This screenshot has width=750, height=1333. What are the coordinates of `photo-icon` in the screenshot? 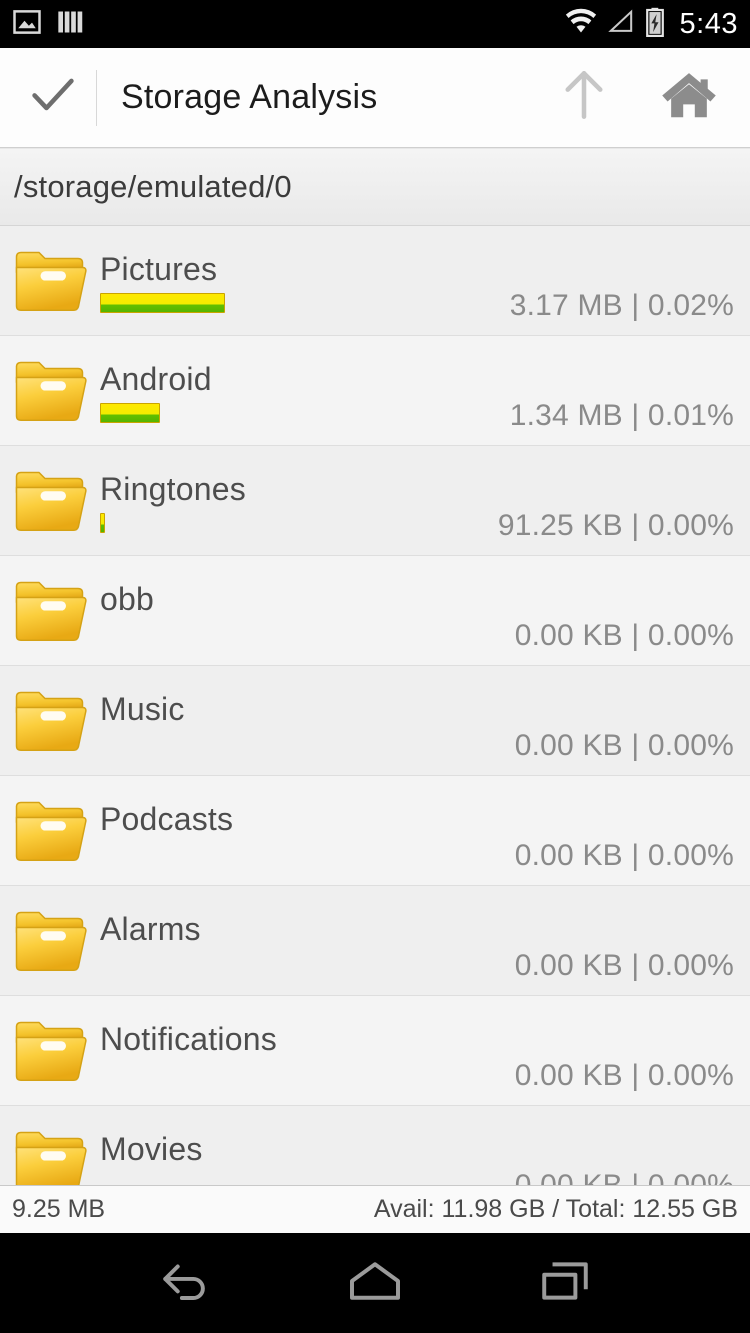 It's located at (27, 24).